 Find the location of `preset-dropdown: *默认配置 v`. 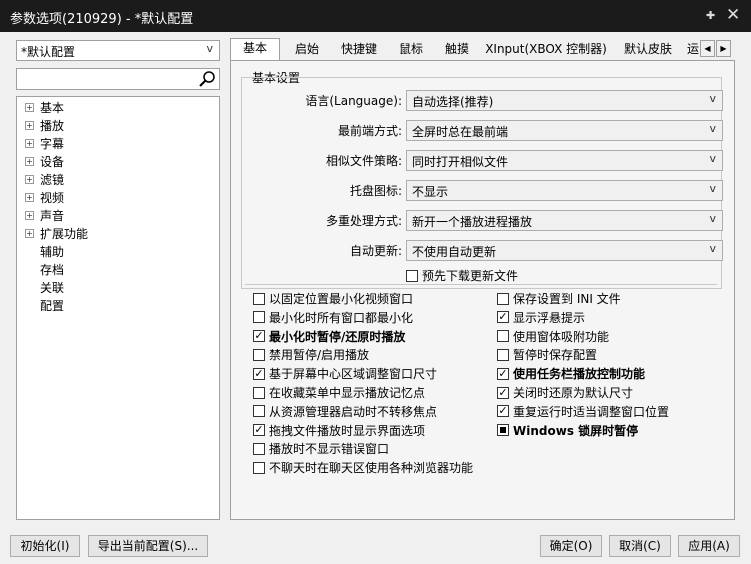

preset-dropdown: *默认配置 v is located at coordinates (118, 50).